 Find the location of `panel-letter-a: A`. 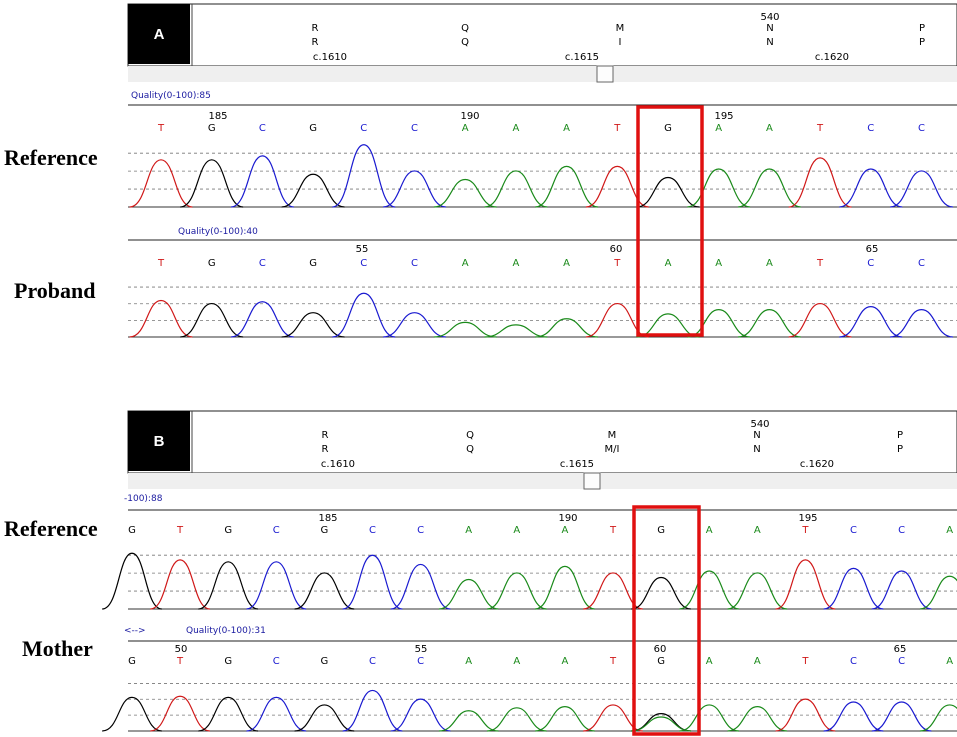

panel-letter-a: A is located at coordinates (159, 34).